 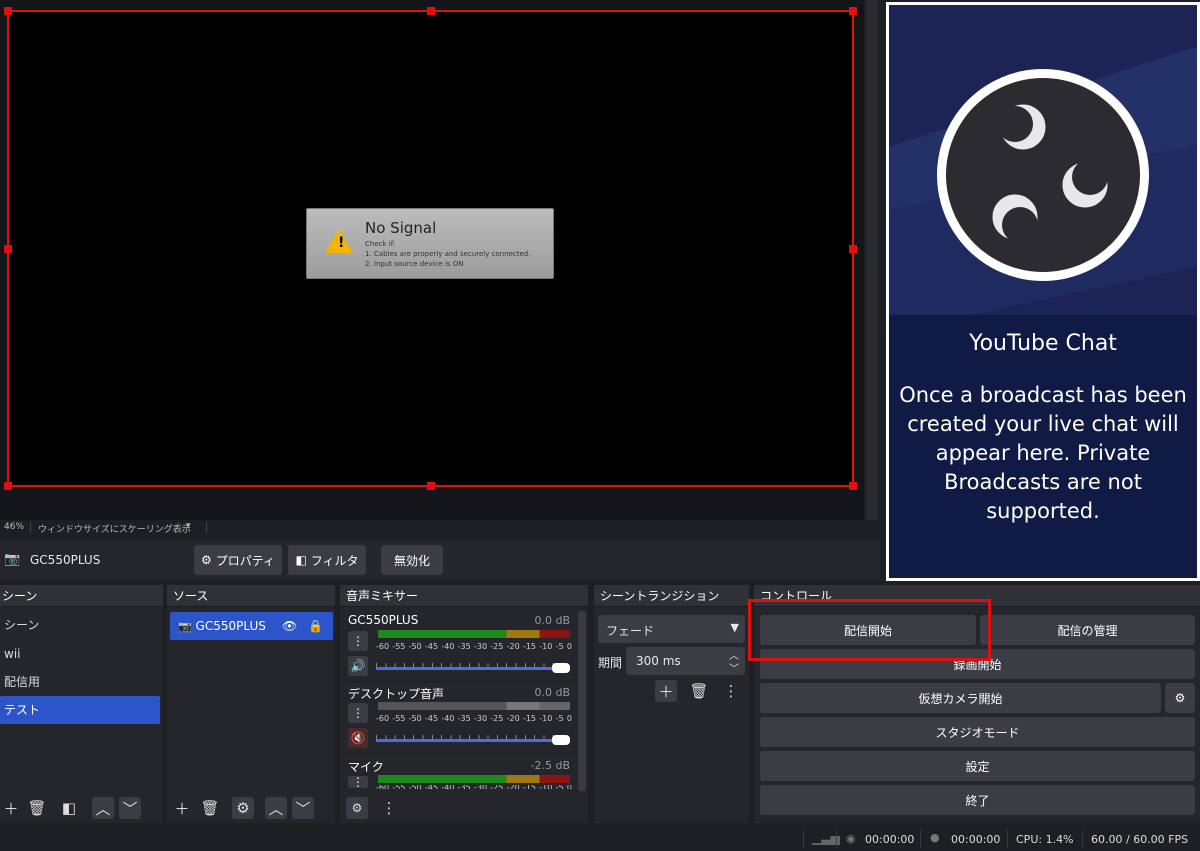 What do you see at coordinates (1180, 698) in the screenshot?
I see `virtual-camera-settings-gear-icon: ⚙` at bounding box center [1180, 698].